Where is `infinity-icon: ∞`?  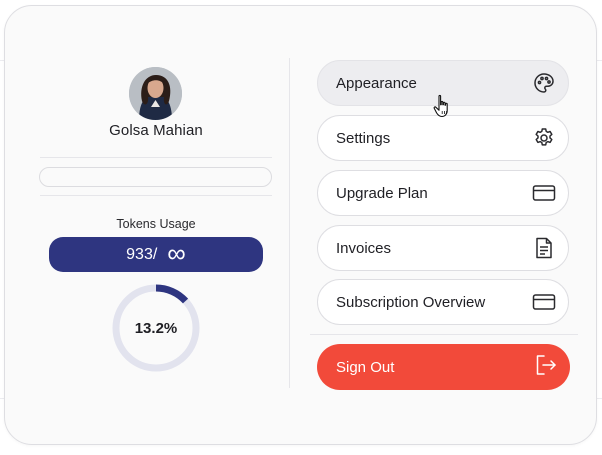
infinity-icon: ∞ is located at coordinates (176, 253).